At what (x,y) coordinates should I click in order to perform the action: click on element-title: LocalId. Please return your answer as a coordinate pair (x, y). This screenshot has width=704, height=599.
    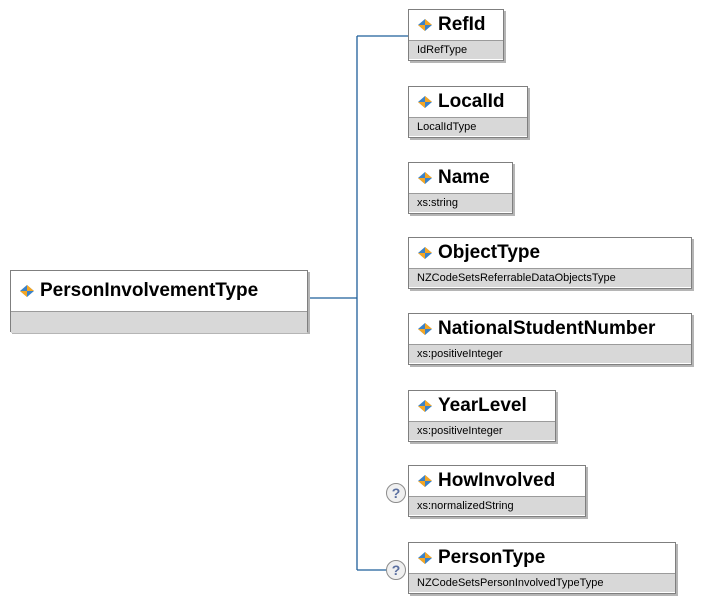
    Looking at the image, I should click on (468, 102).